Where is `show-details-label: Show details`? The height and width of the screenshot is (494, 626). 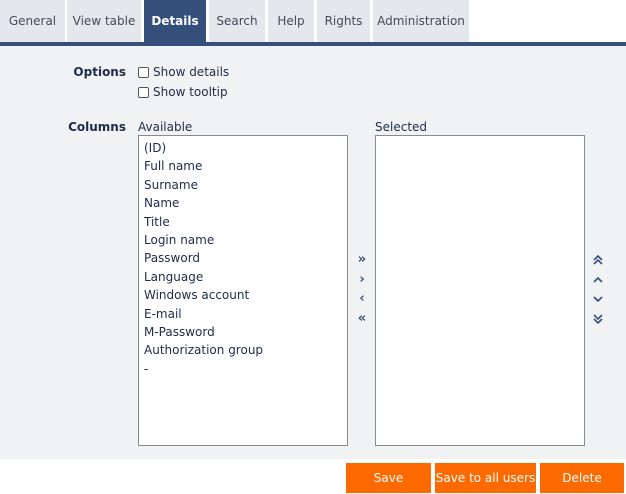
show-details-label: Show details is located at coordinates (191, 72).